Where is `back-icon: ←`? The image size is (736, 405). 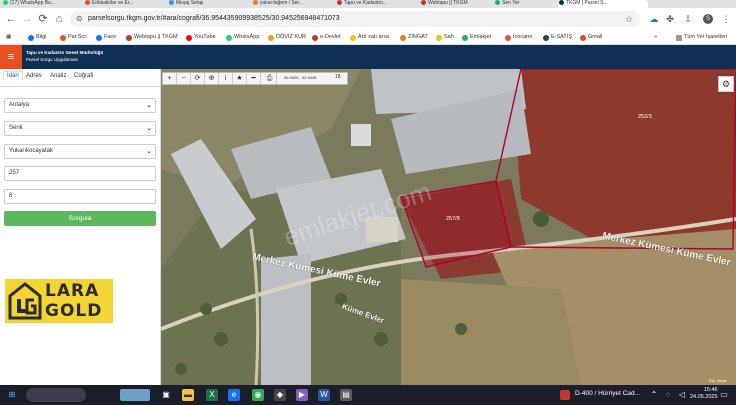 back-icon: ← is located at coordinates (11, 19).